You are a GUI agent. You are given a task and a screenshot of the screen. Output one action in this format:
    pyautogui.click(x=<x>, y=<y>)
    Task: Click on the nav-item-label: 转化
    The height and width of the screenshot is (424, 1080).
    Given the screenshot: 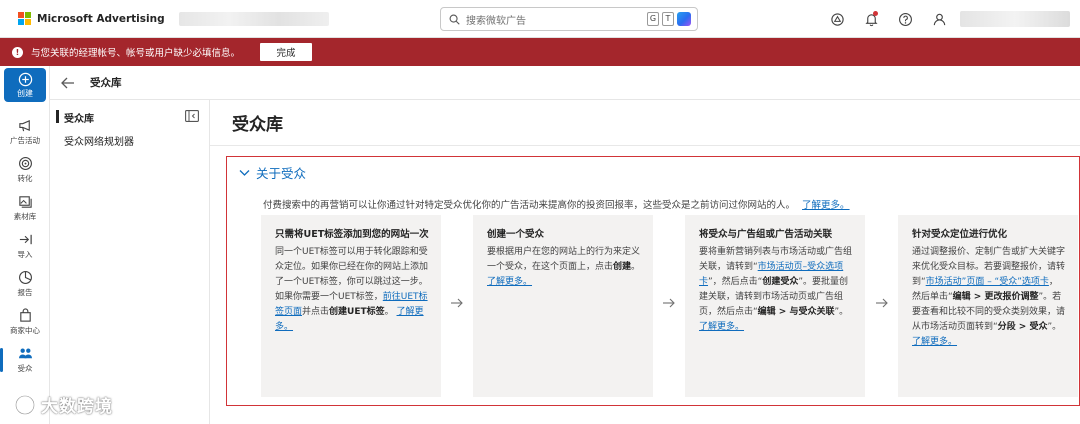 What is the action you would take?
    pyautogui.click(x=25, y=178)
    